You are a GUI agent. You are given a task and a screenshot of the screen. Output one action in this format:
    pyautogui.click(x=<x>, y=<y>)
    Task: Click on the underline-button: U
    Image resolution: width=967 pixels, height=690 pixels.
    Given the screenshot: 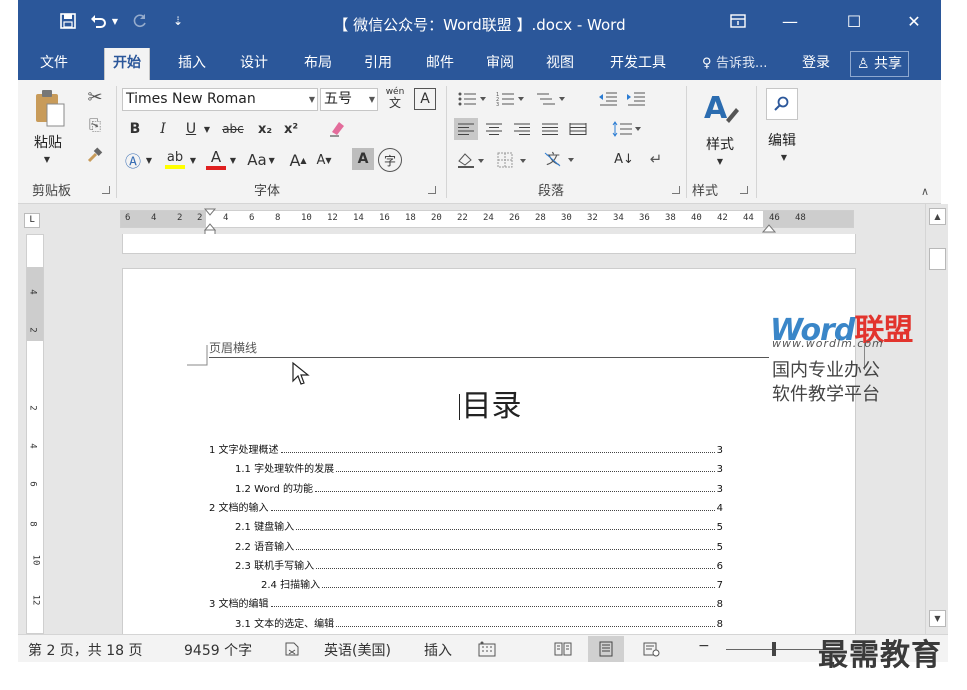 What is the action you would take?
    pyautogui.click(x=191, y=129)
    